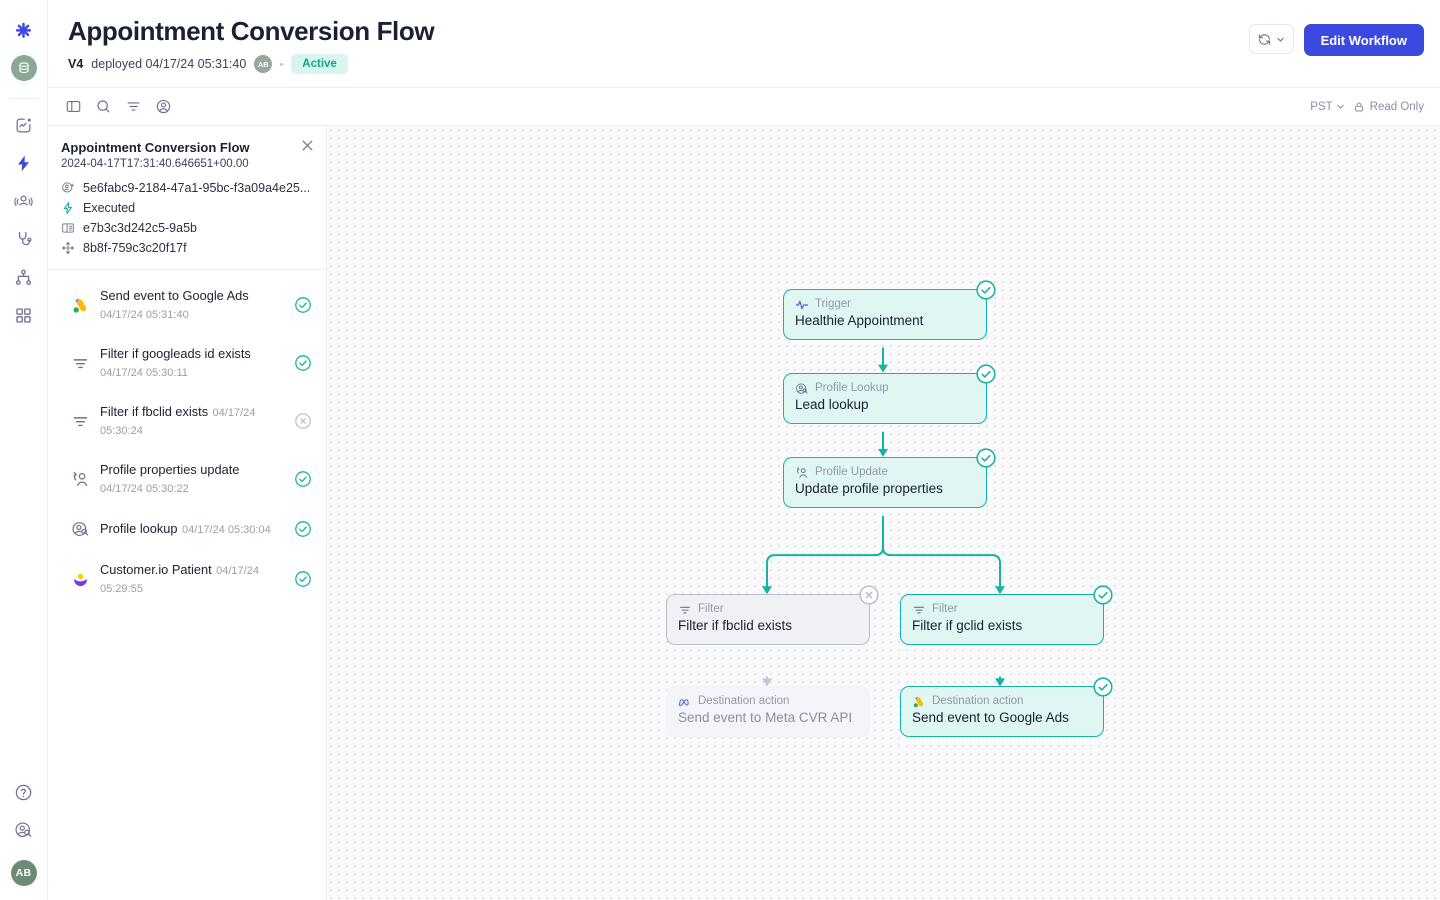 The image size is (1440, 900). Describe the element at coordinates (768, 610) in the screenshot. I see `node-kind-row: Filter` at that location.